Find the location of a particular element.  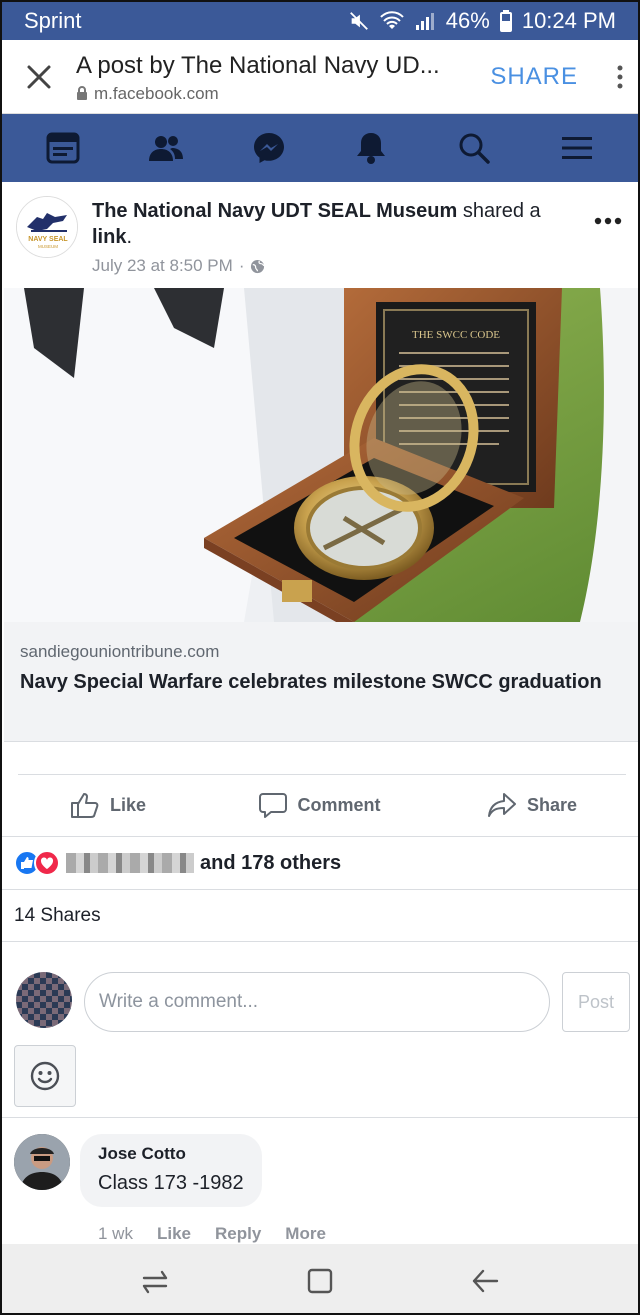

search-icon is located at coordinates (474, 148).